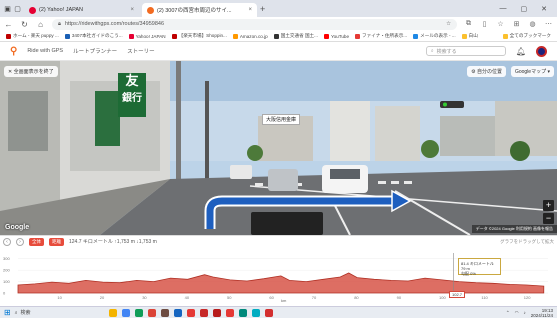 The width and height of the screenshot is (557, 318). What do you see at coordinates (548, 205) in the screenshot?
I see `zoom-in-button: +` at bounding box center [548, 205].